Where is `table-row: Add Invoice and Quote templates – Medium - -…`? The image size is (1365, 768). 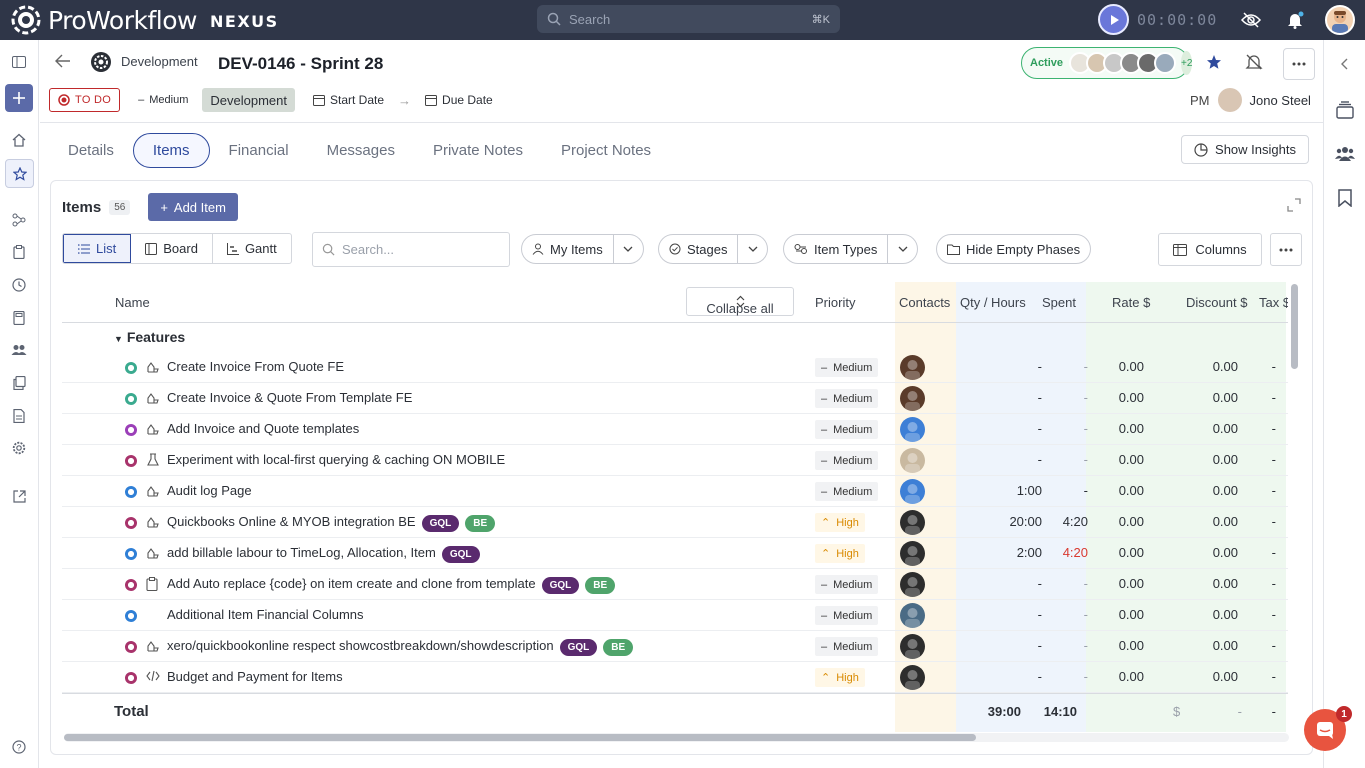
table-row: Add Invoice and Quote templates – Medium - -… is located at coordinates (675, 429).